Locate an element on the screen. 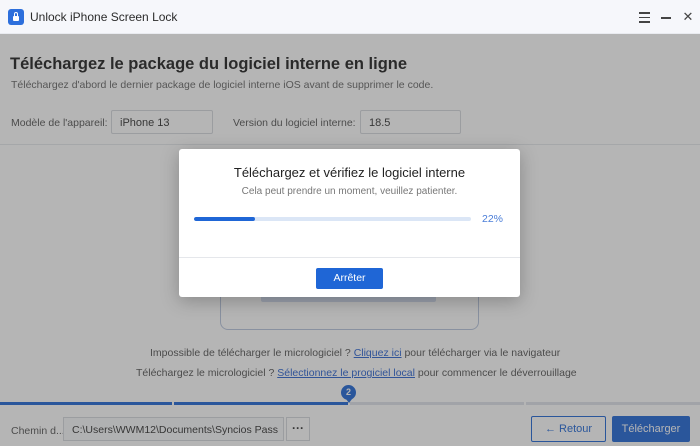 This screenshot has width=700, height=446. app-lock-icon is located at coordinates (16, 17).